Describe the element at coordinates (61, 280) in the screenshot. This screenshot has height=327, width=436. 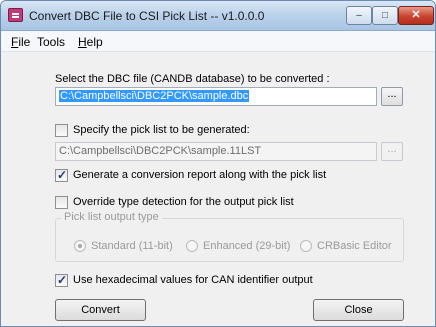
I see `hex-checkbox` at that location.